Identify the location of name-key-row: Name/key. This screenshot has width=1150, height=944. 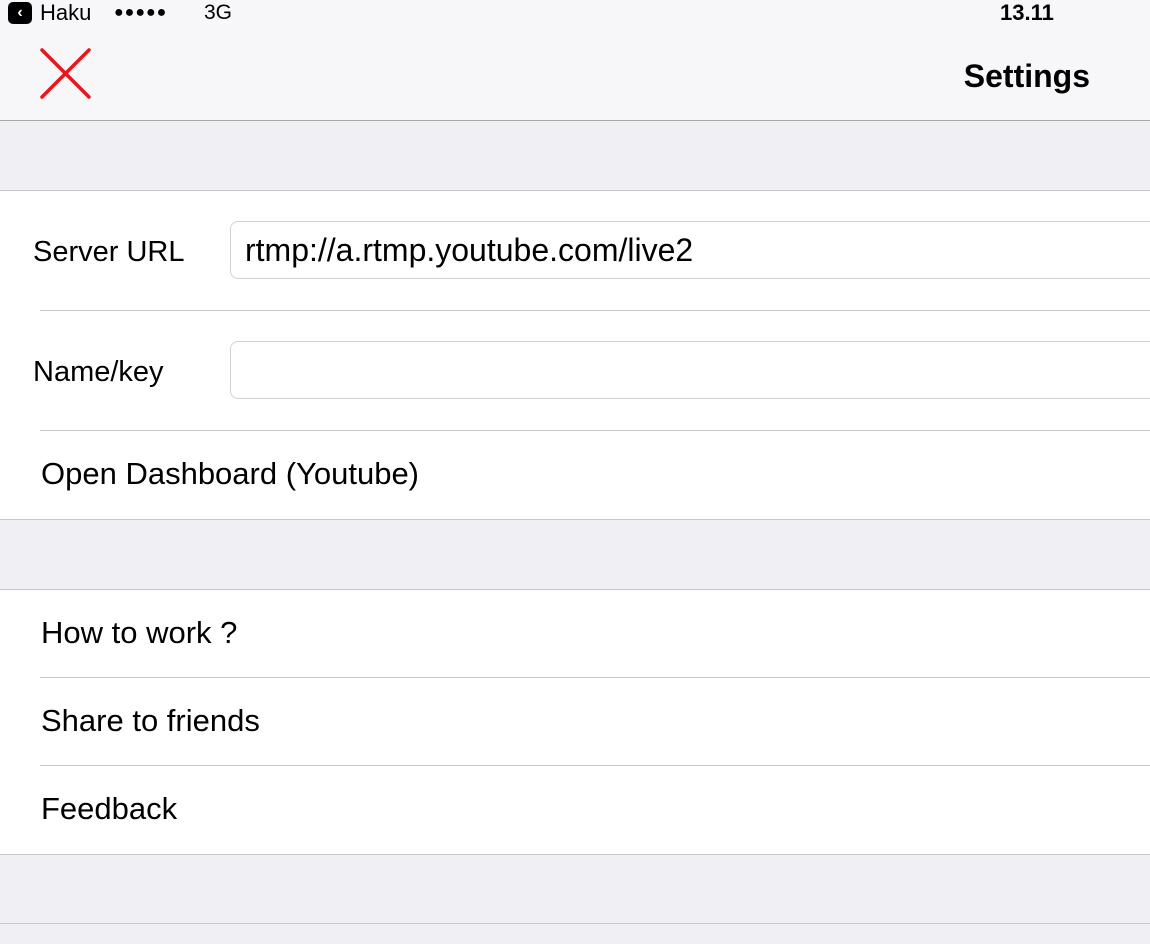
(575, 371).